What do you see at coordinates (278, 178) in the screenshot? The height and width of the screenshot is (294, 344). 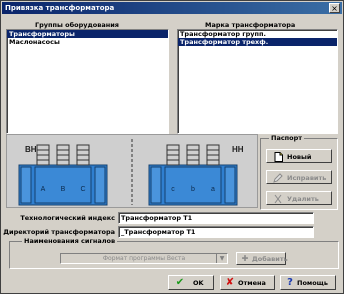 I see `pencil-icon` at bounding box center [278, 178].